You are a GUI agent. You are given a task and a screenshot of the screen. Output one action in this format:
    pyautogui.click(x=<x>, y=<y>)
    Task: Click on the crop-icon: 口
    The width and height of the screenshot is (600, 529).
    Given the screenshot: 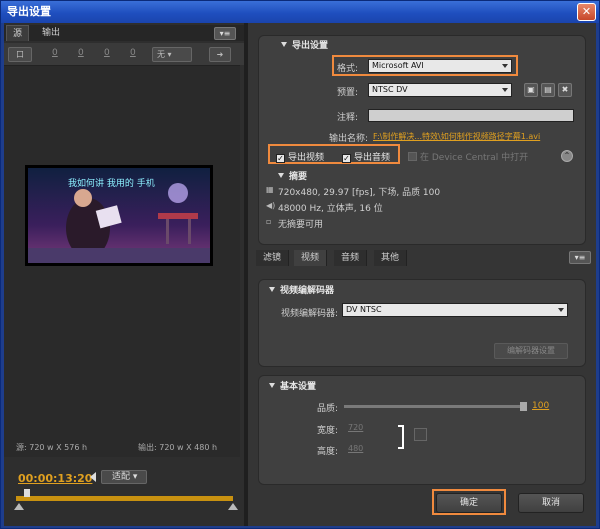 What is the action you would take?
    pyautogui.click(x=20, y=54)
    